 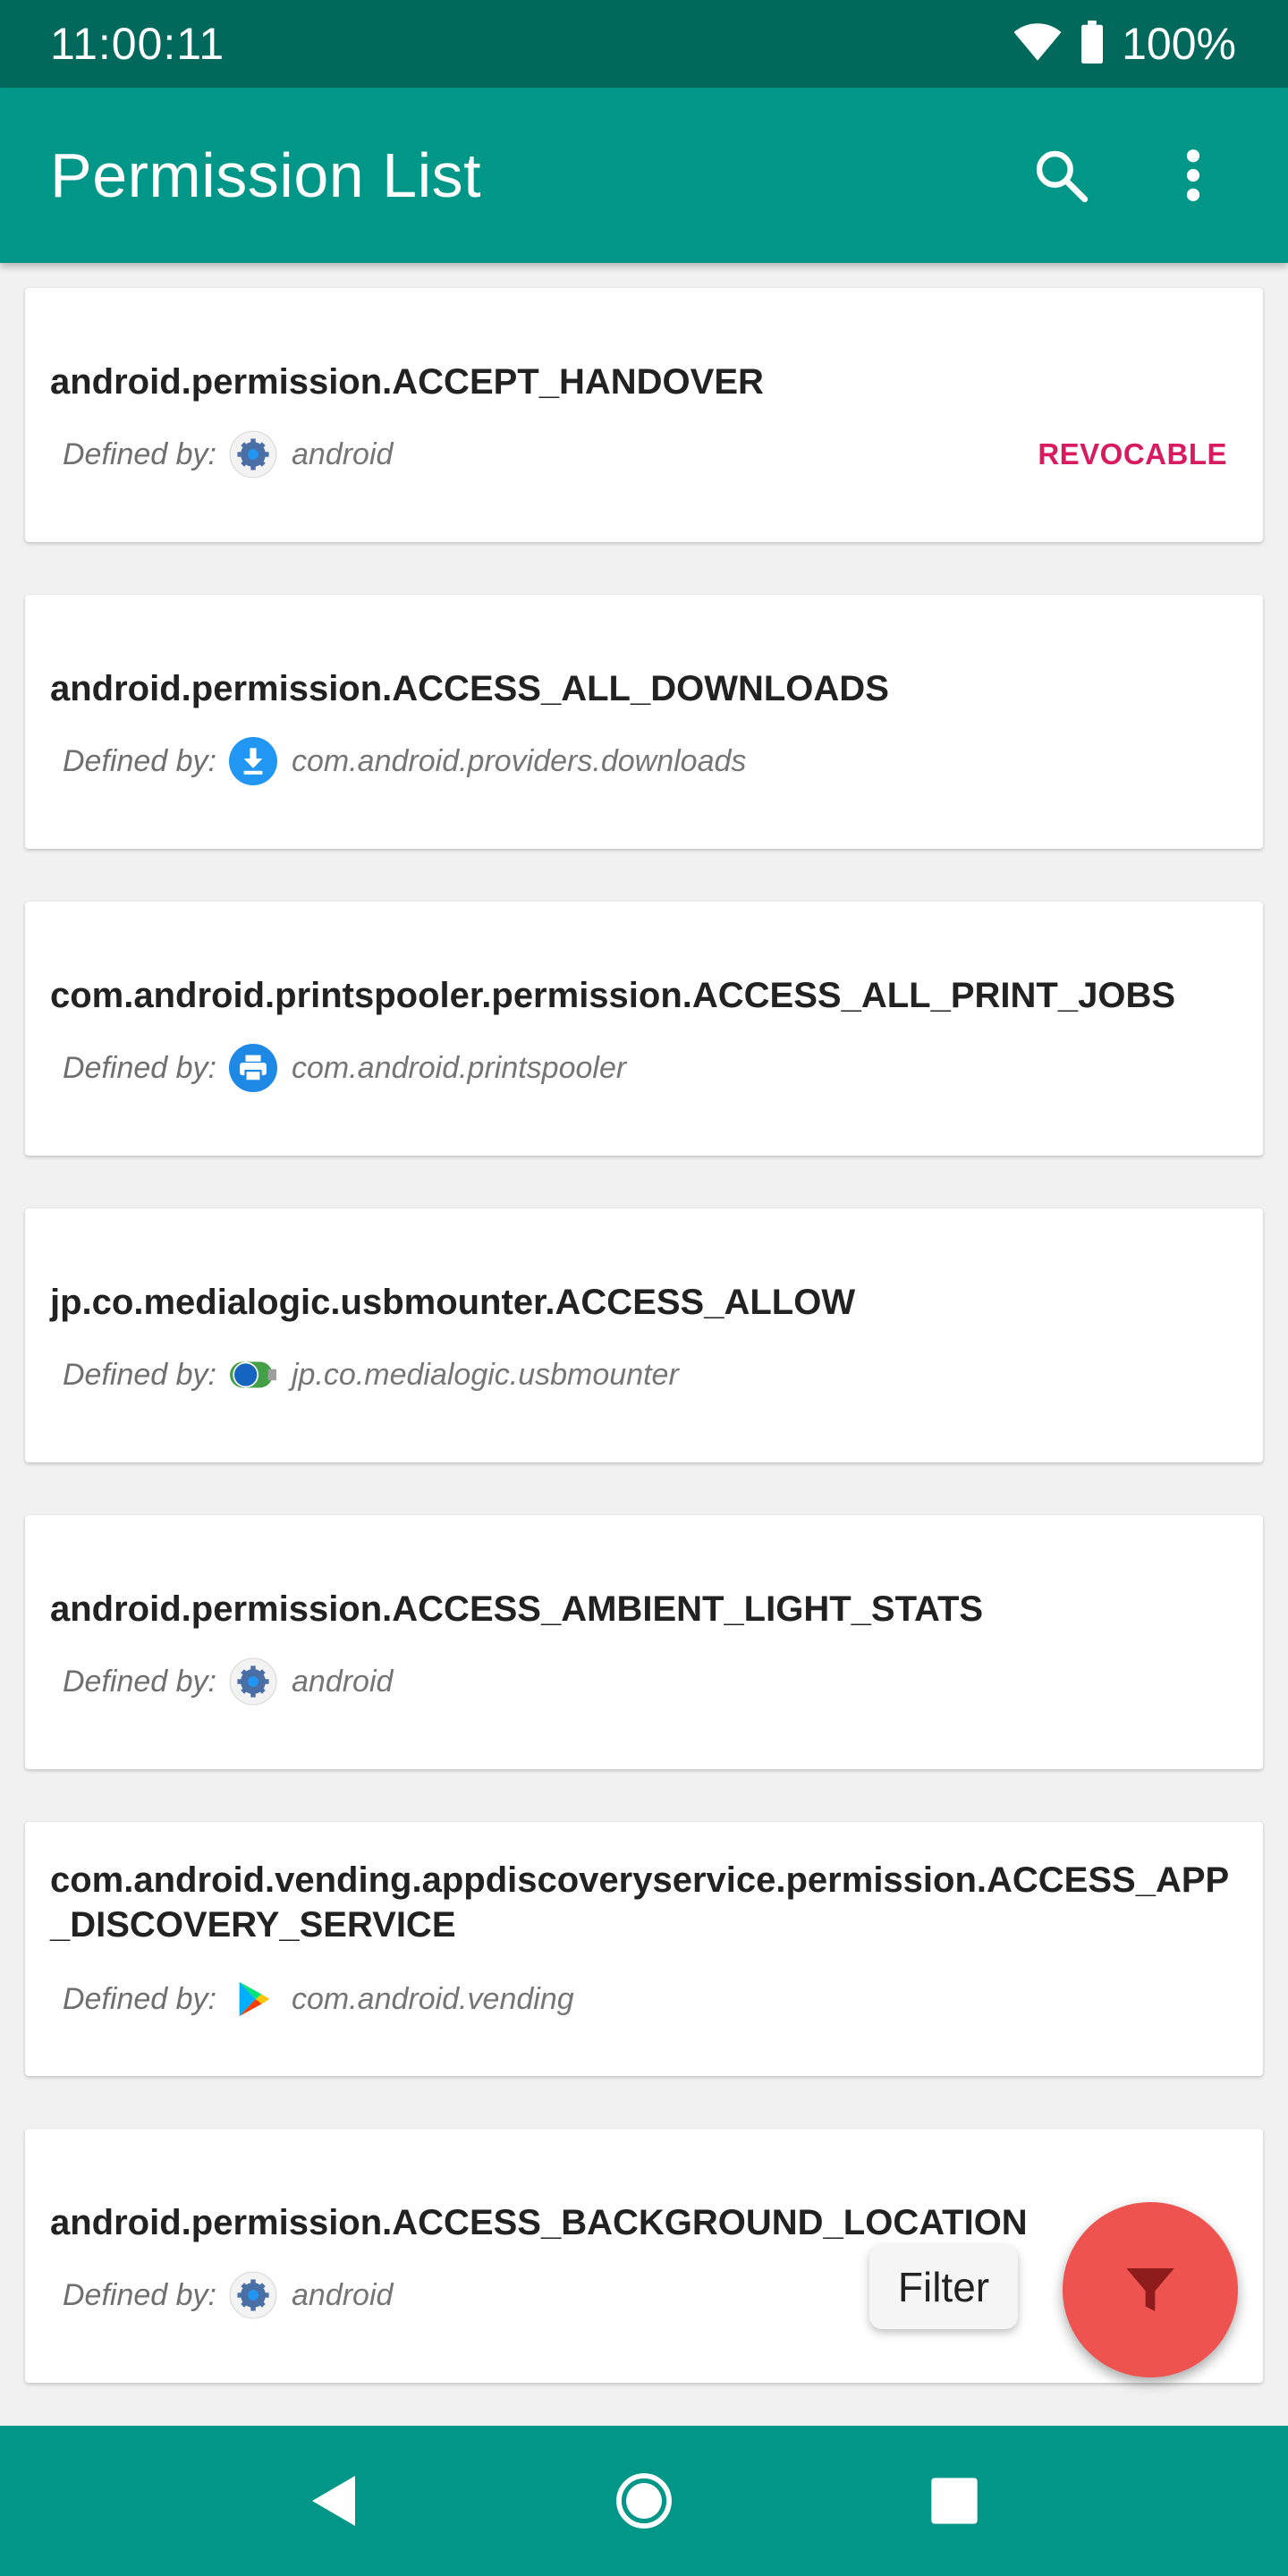 What do you see at coordinates (433, 1998) in the screenshot?
I see `defining-package: com.android.vending` at bounding box center [433, 1998].